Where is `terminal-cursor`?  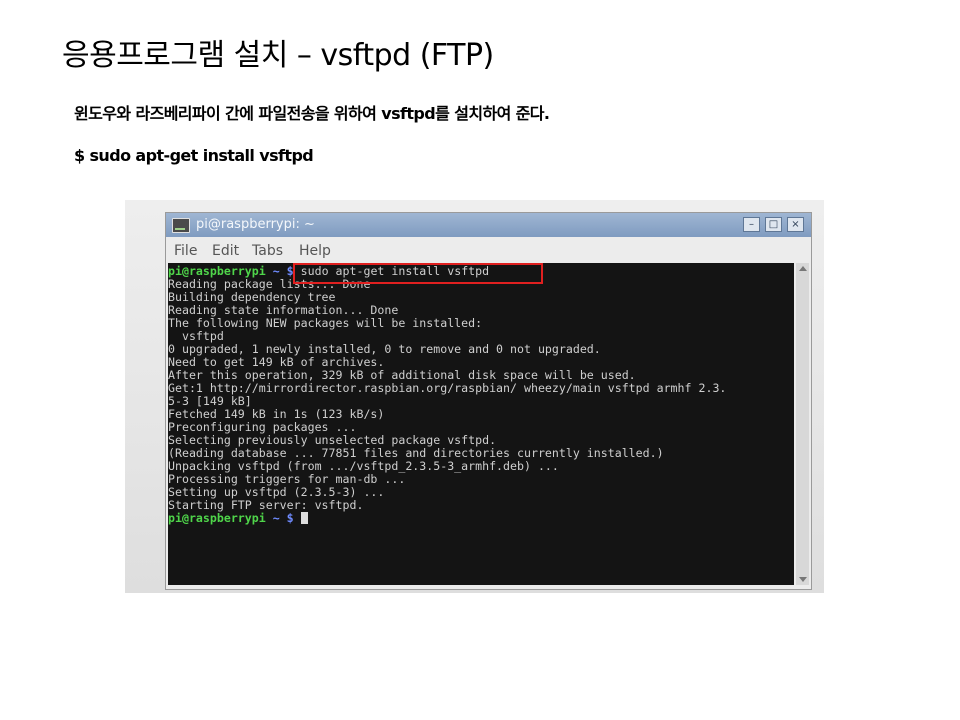 terminal-cursor is located at coordinates (304, 518).